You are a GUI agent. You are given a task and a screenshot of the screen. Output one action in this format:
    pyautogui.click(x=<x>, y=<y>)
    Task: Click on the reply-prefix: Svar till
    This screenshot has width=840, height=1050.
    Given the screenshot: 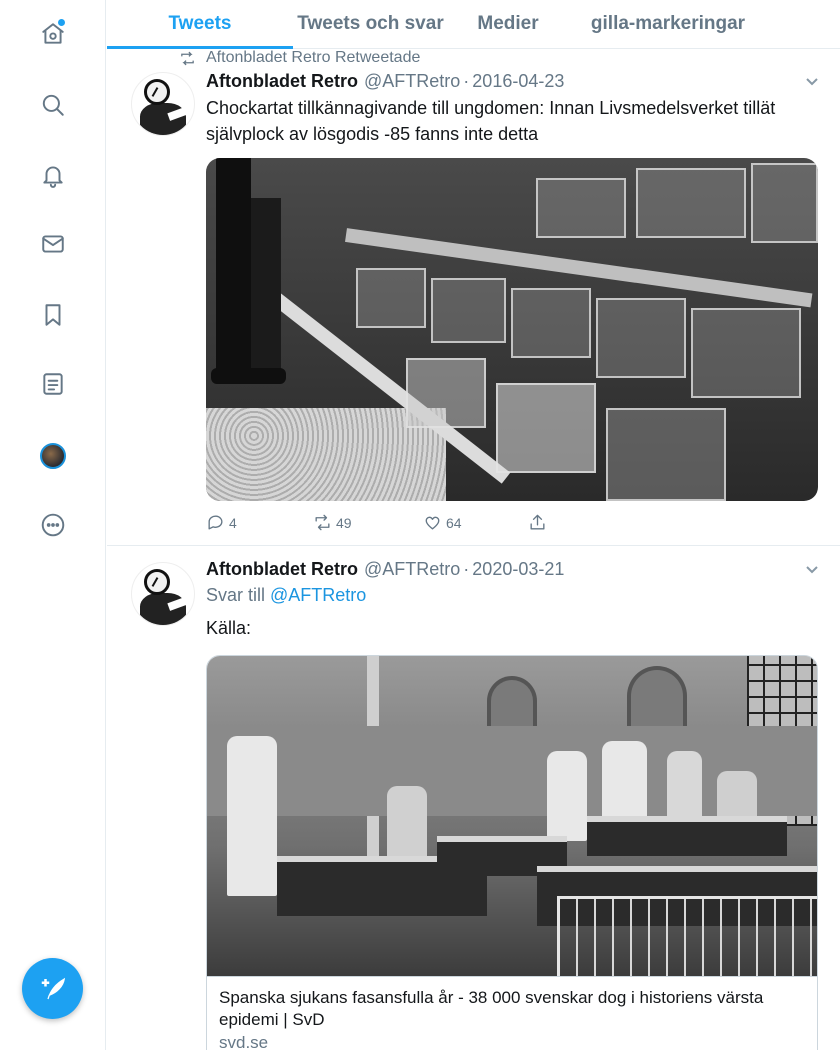 What is the action you would take?
    pyautogui.click(x=236, y=595)
    